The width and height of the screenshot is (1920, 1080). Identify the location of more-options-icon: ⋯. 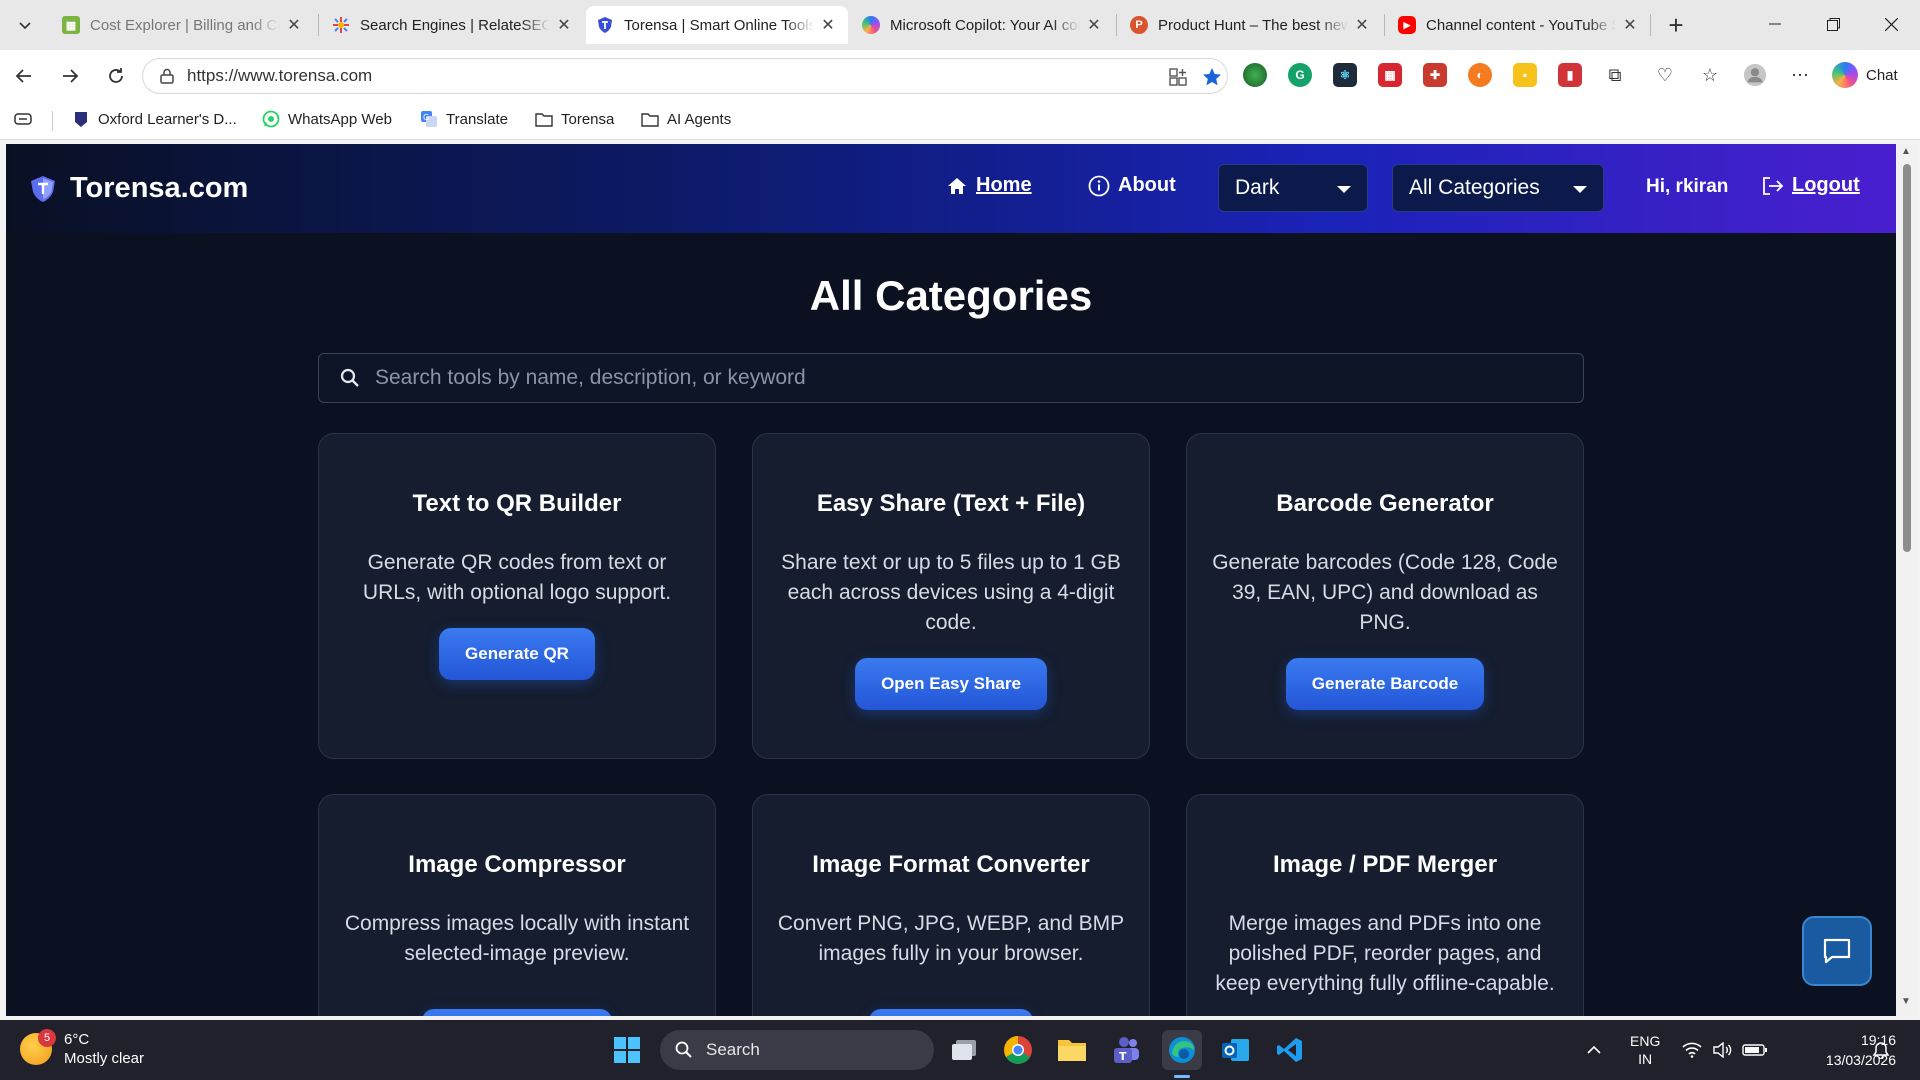
(1800, 75).